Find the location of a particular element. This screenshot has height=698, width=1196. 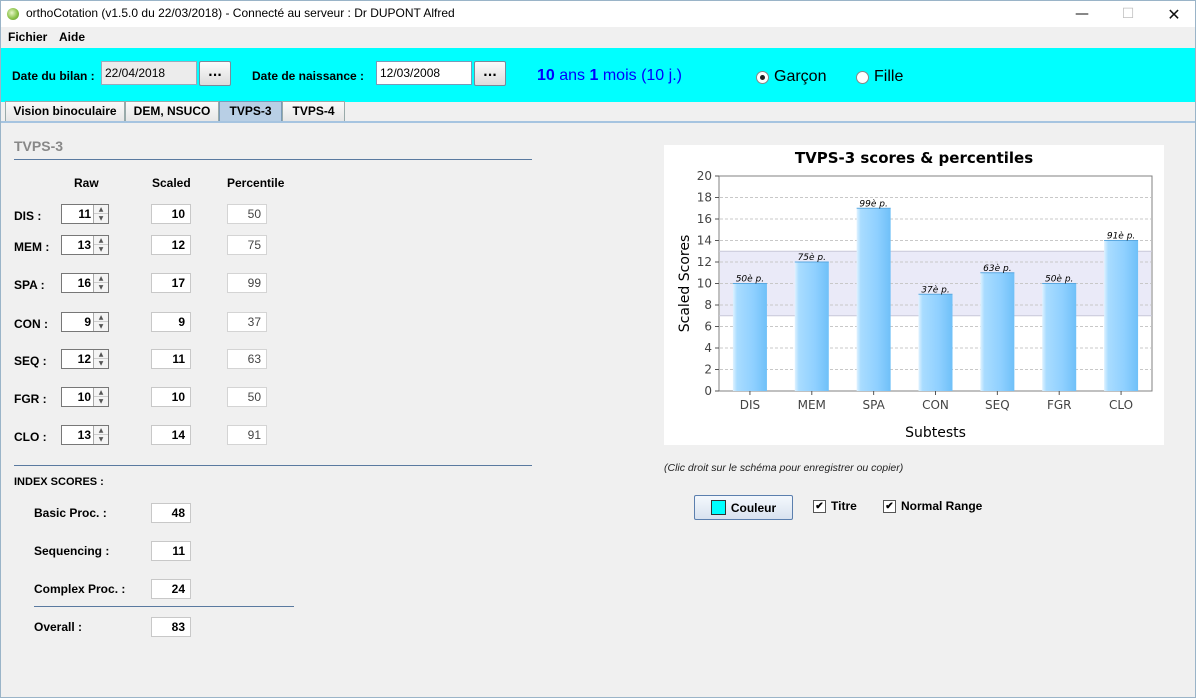

x-tick-label-mem: MEM is located at coordinates (812, 405).